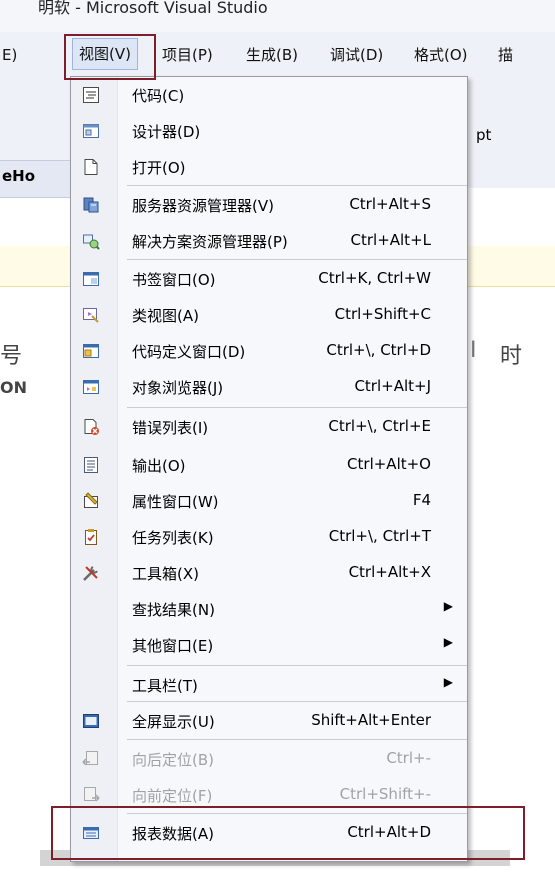 The width and height of the screenshot is (555, 890). Describe the element at coordinates (189, 352) in the screenshot. I see `menu-item-label: 代码定义窗口(D)` at that location.